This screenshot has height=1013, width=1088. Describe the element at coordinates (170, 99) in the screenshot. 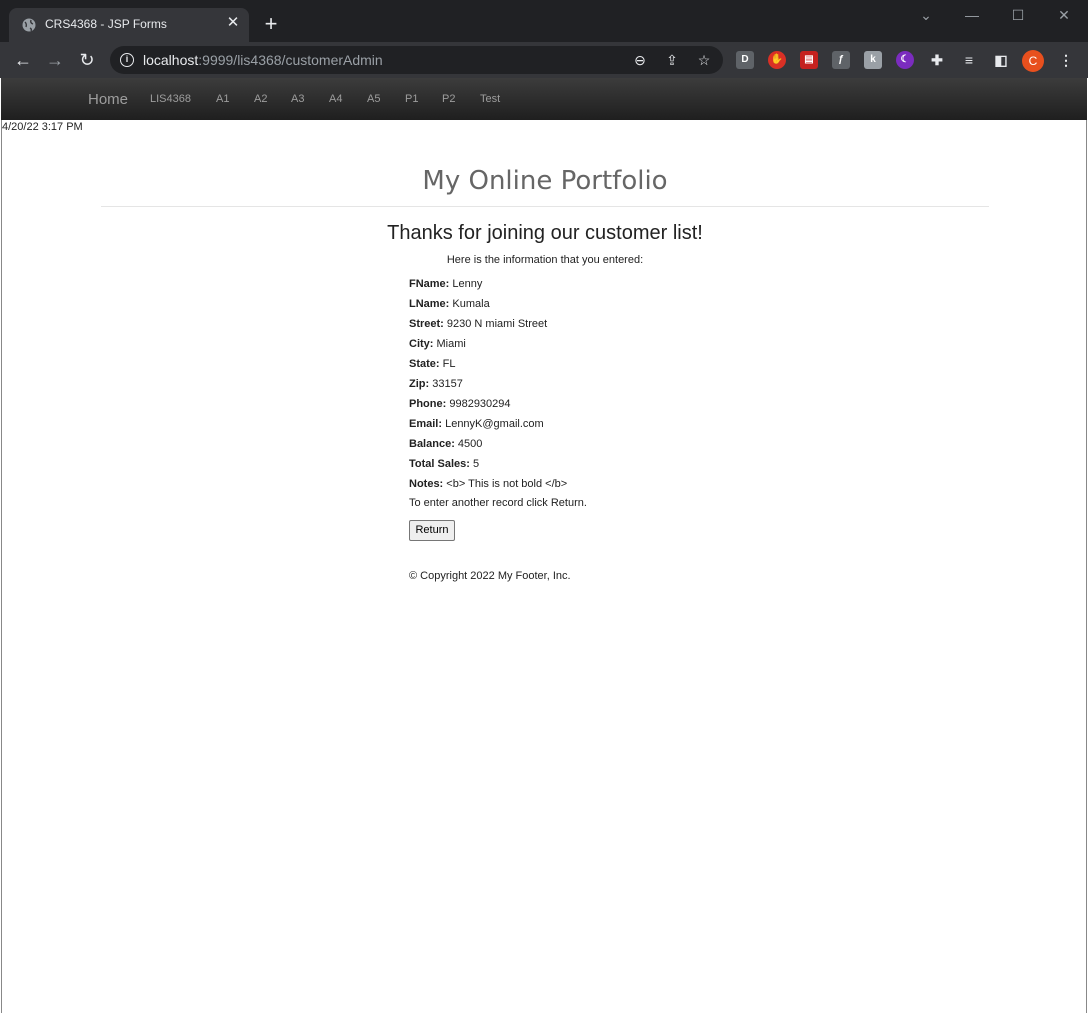

I see `nav-link-lis4368: LIS4368` at that location.